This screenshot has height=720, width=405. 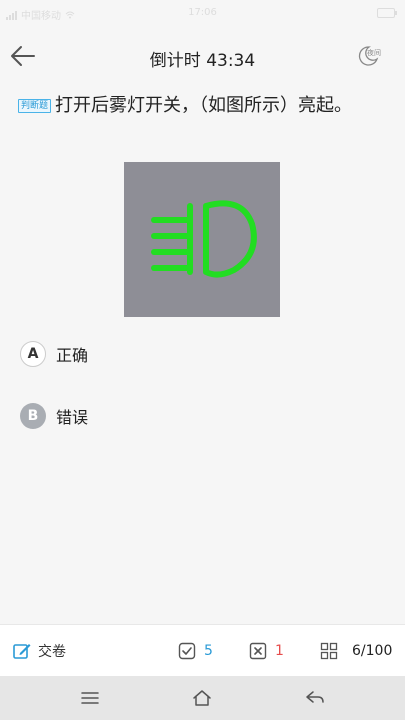 I want to click on option-a: A 正确, so click(x=54, y=354).